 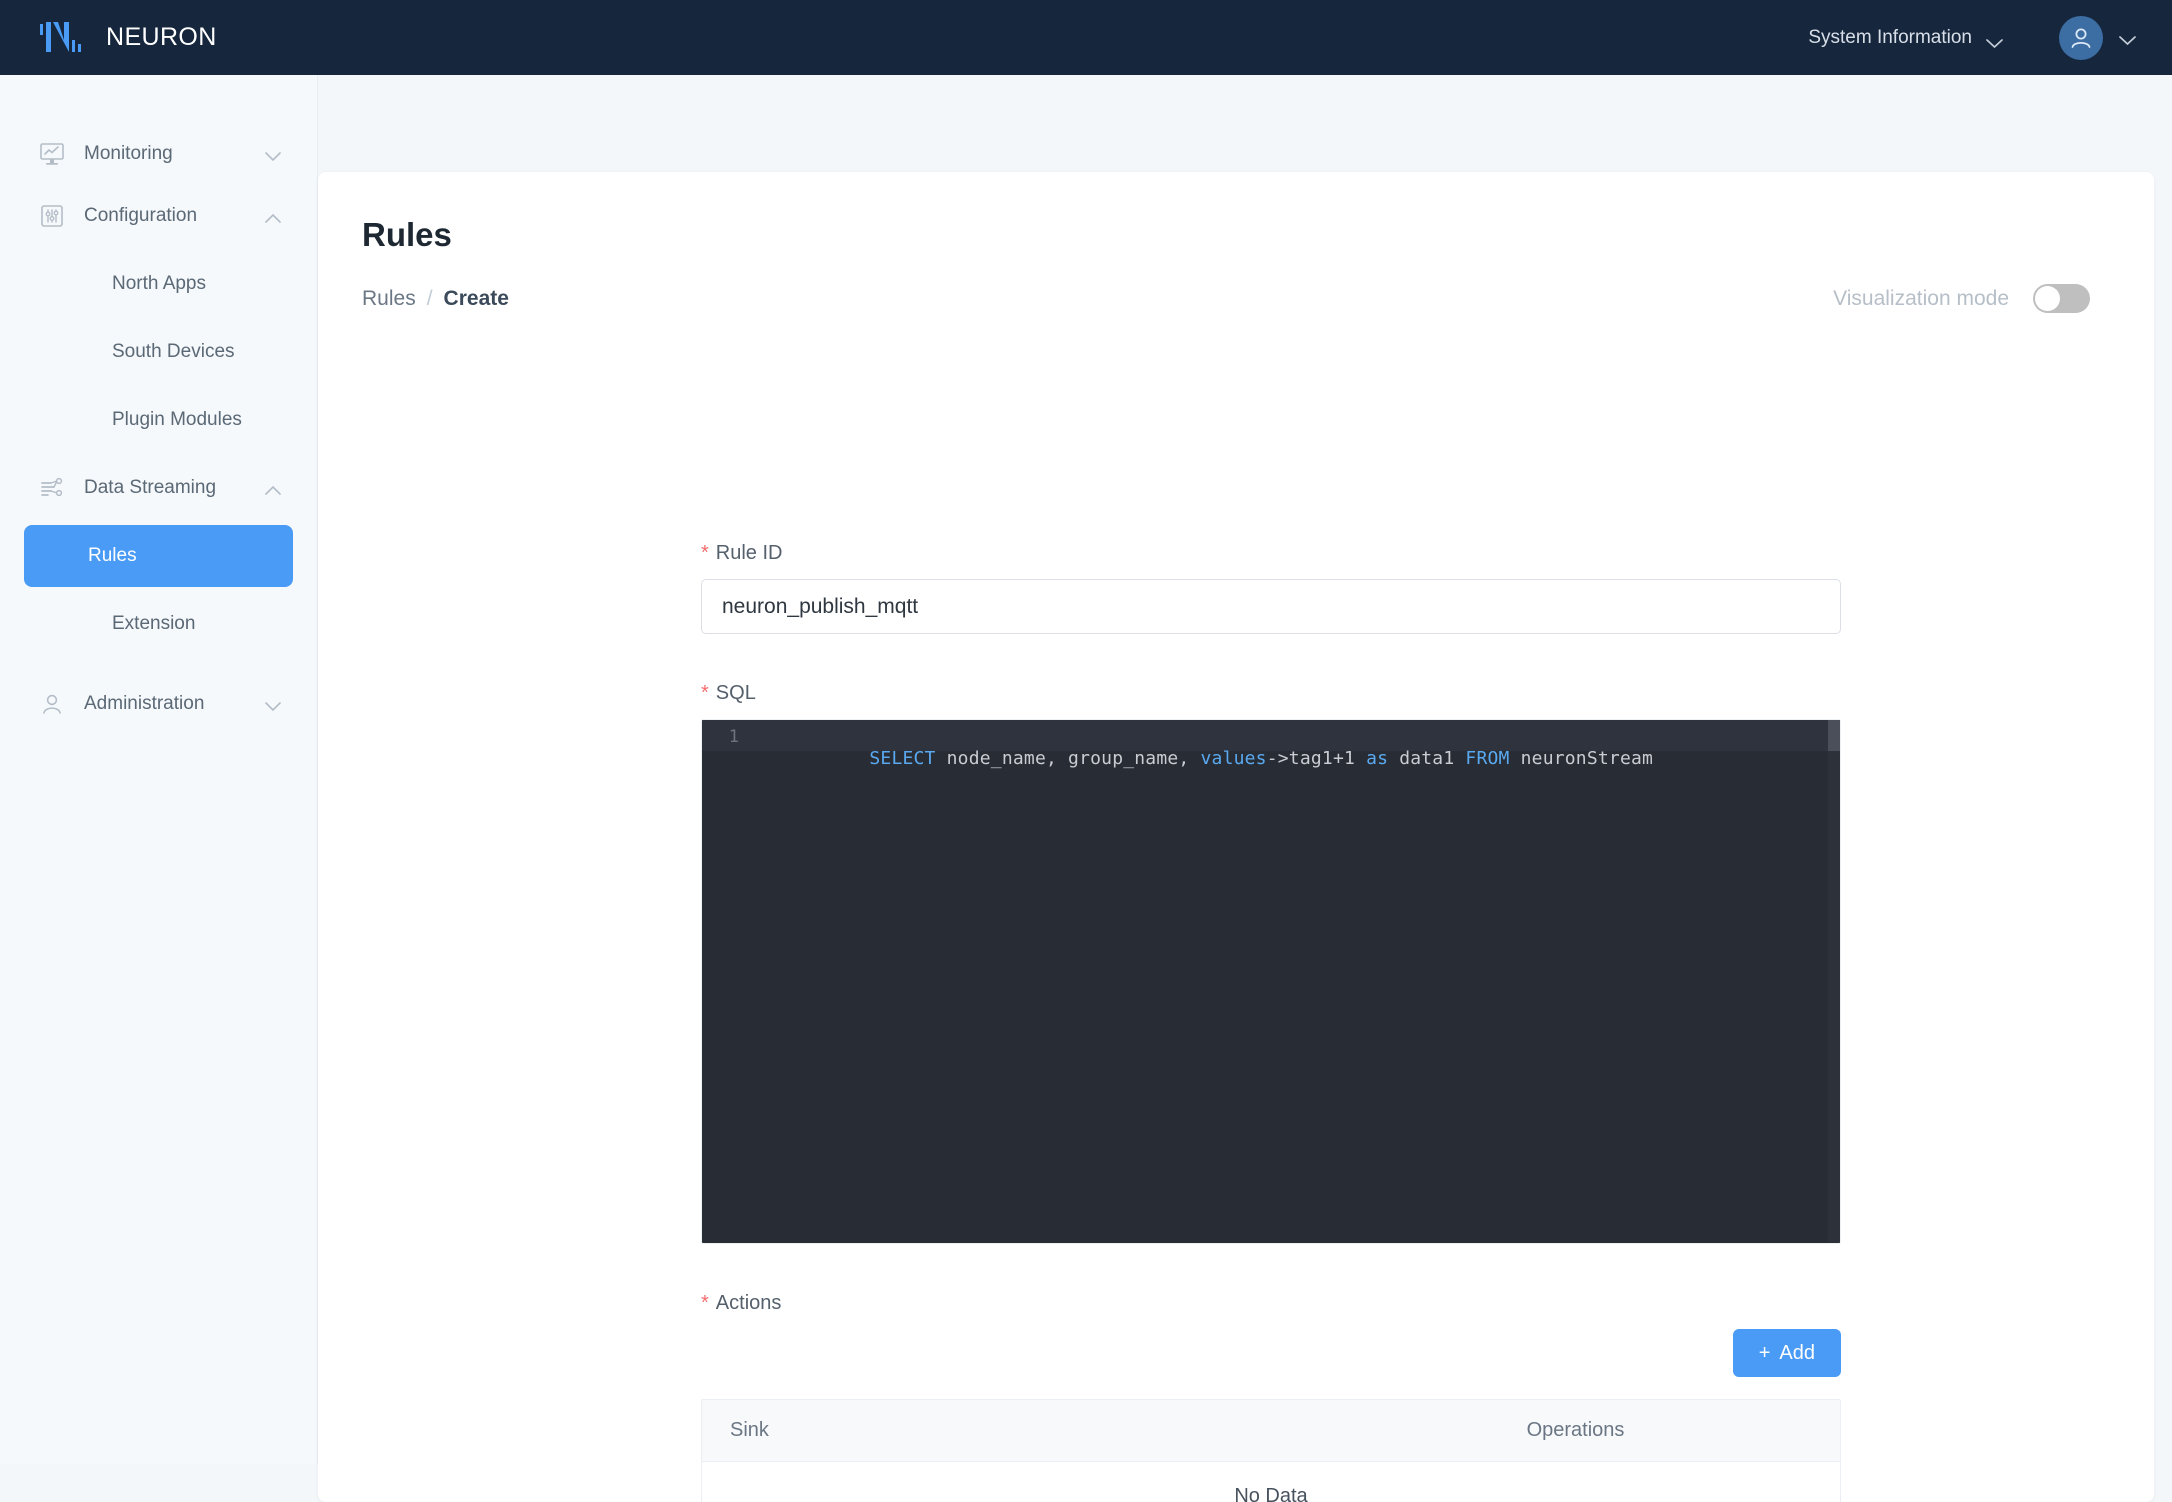 I want to click on top-bar: NEURON System Information, so click(x=1086, y=37).